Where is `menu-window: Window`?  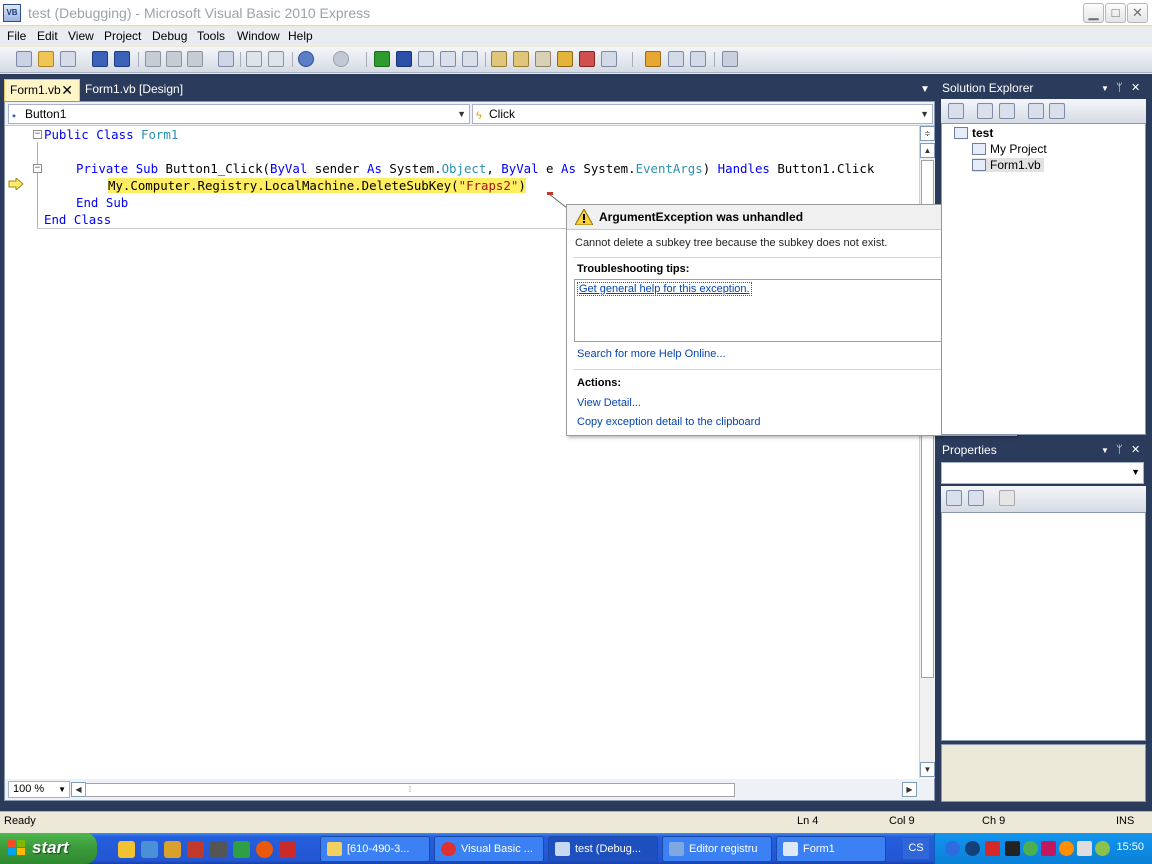 menu-window: Window is located at coordinates (258, 36).